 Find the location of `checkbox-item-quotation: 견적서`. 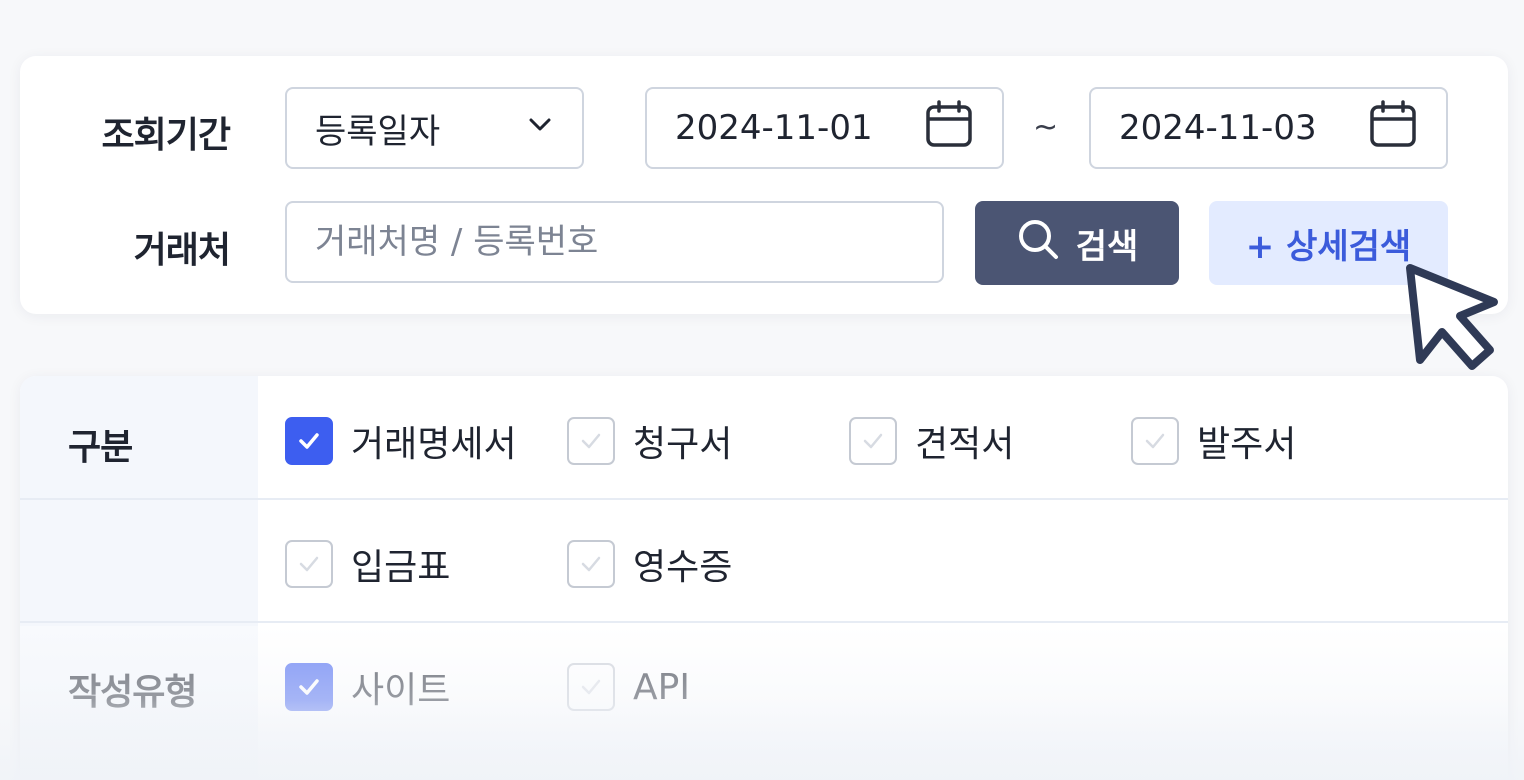

checkbox-item-quotation: 견적서 is located at coordinates (931, 441).